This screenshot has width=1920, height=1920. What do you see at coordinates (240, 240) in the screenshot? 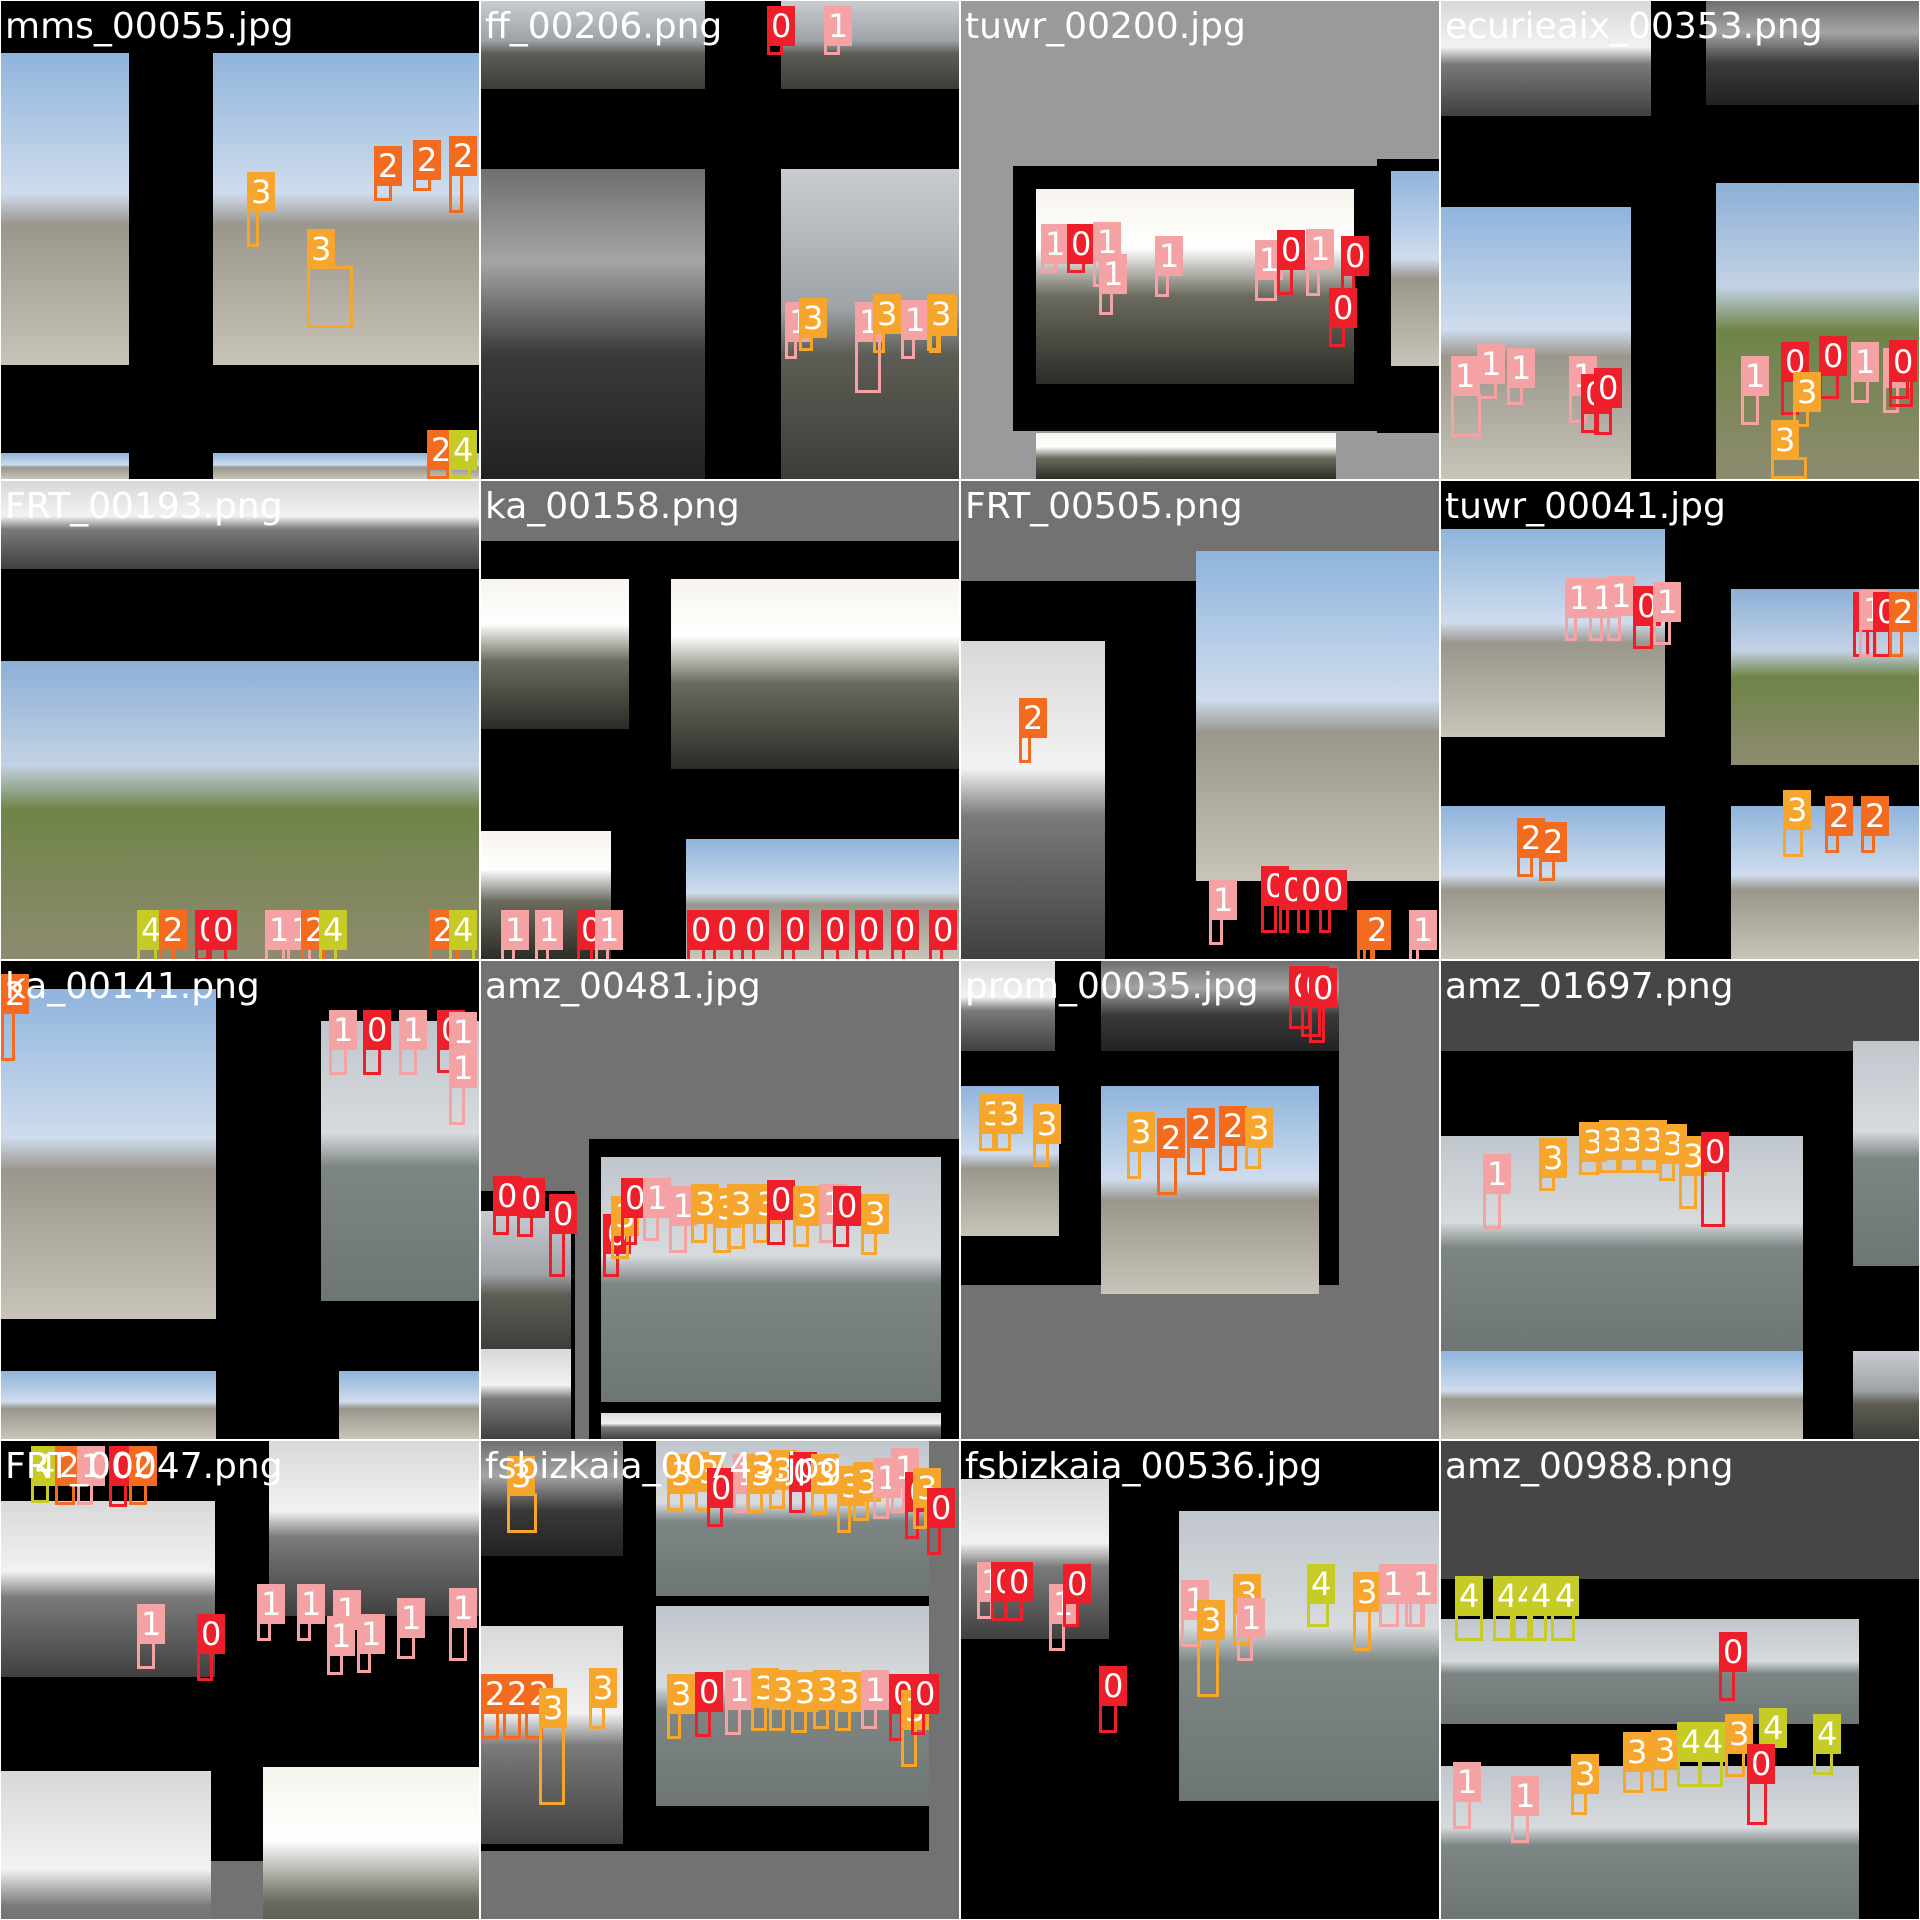
I see `mosaic-tile: mms_00055.jpg 3 3 2 2 2 2 4` at bounding box center [240, 240].